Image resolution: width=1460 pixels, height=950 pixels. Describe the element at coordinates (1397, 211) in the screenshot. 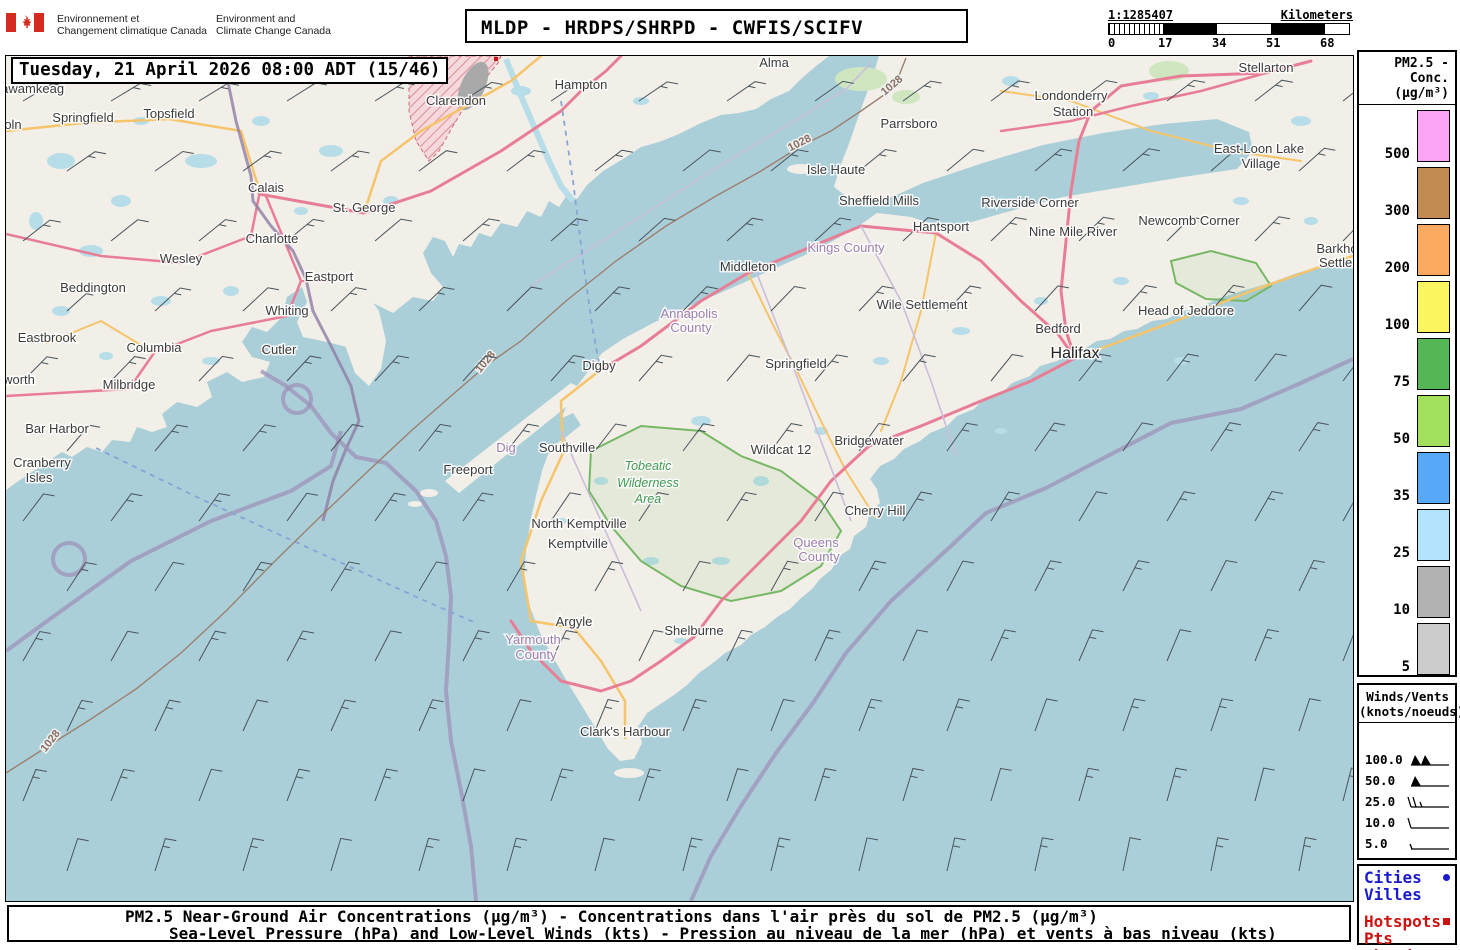

I see `legend-value: 300` at that location.